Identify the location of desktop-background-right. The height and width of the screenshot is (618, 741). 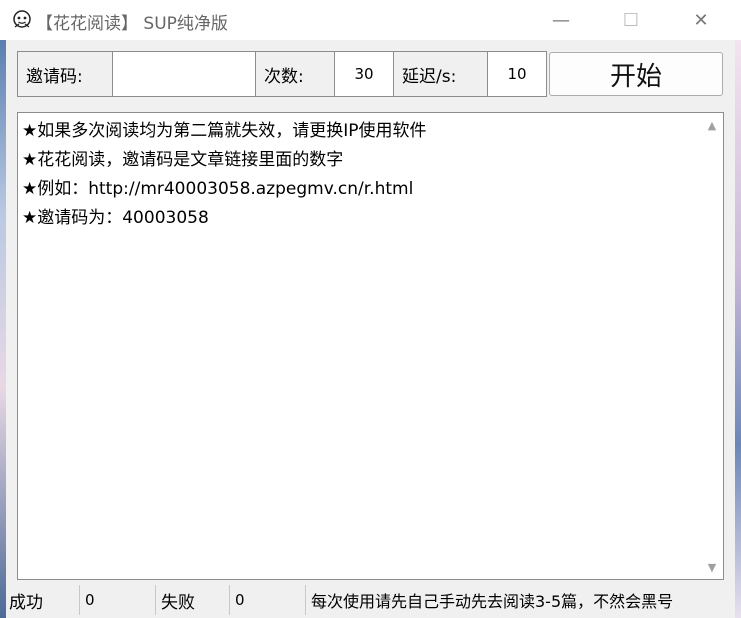
(738, 329).